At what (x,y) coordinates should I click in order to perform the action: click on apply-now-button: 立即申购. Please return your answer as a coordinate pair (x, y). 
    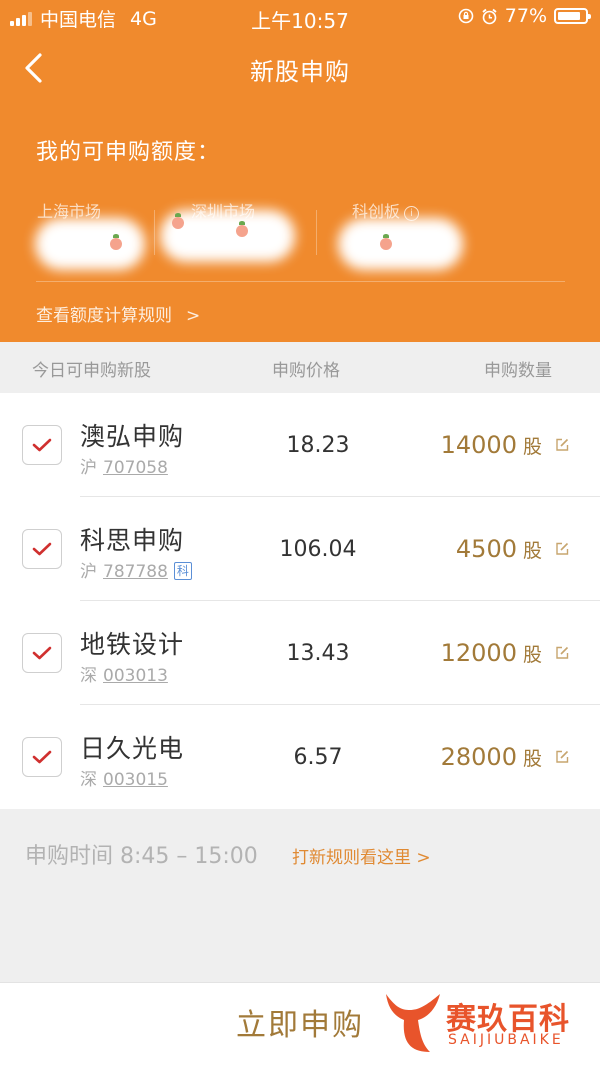
    Looking at the image, I should click on (300, 1025).